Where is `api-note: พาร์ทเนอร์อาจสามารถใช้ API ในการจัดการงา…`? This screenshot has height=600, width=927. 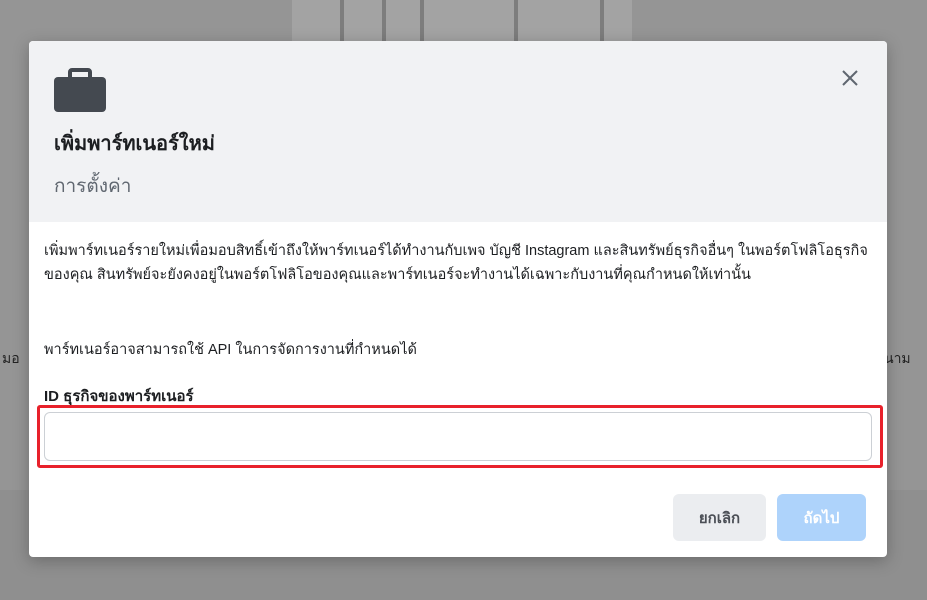 api-note: พาร์ทเนอร์อาจสามารถใช้ API ในการจัดการงา… is located at coordinates (230, 350).